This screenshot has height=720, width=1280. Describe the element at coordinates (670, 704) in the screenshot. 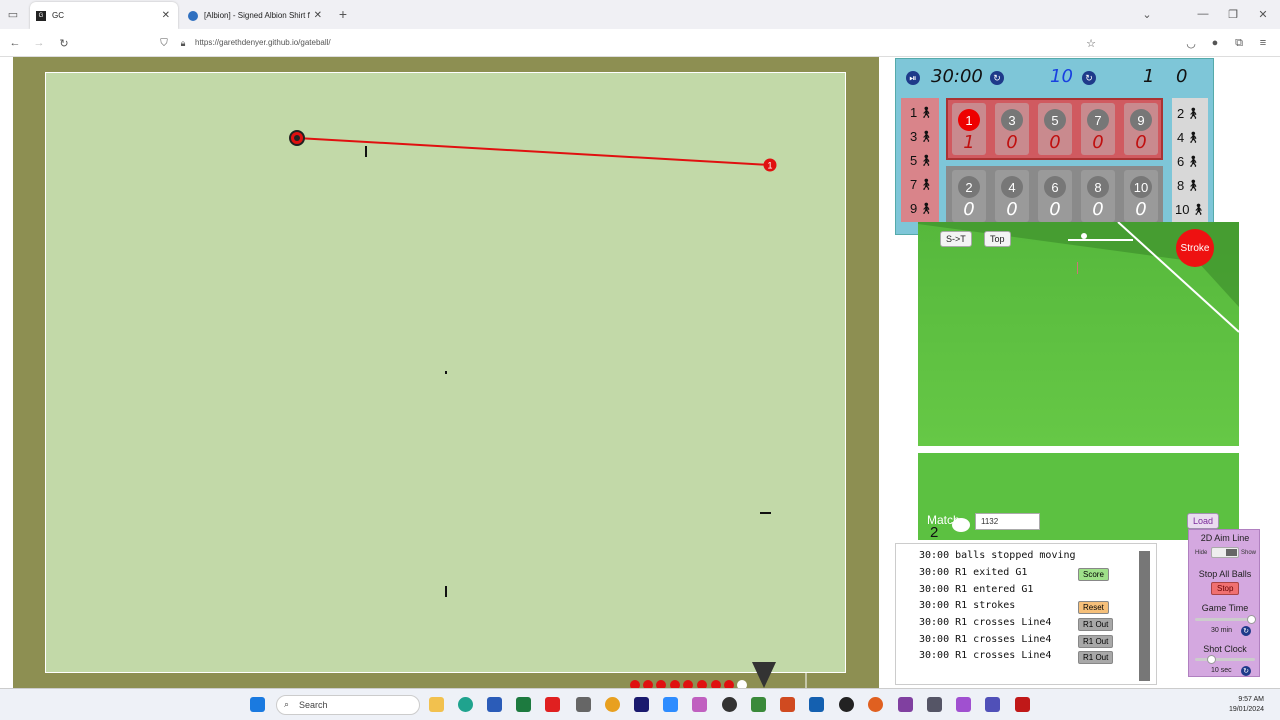

I see `zoom-icon` at that location.